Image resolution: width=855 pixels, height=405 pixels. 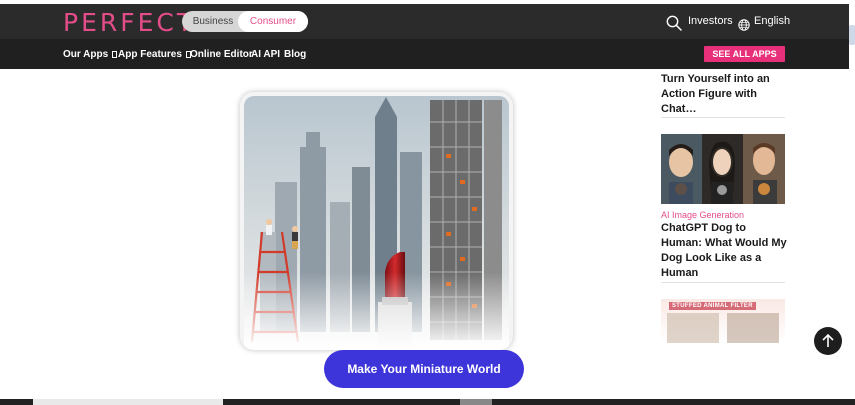 I want to click on nav-ai-api: AI API, so click(x=265, y=54).